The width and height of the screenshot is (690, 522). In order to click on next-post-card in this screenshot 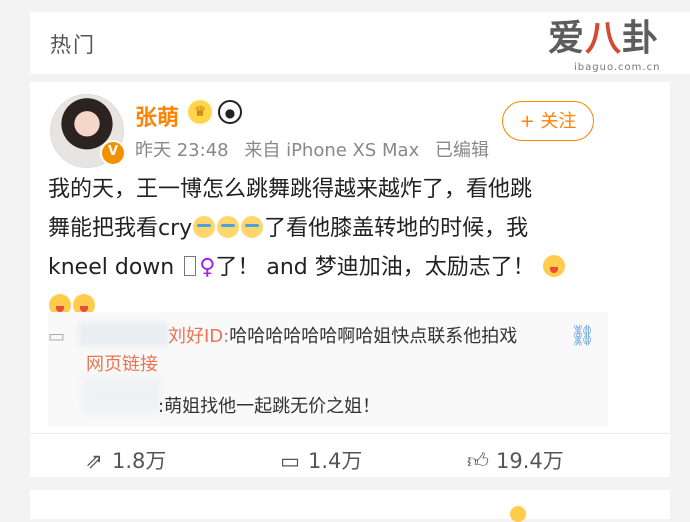, I will do `click(350, 504)`.